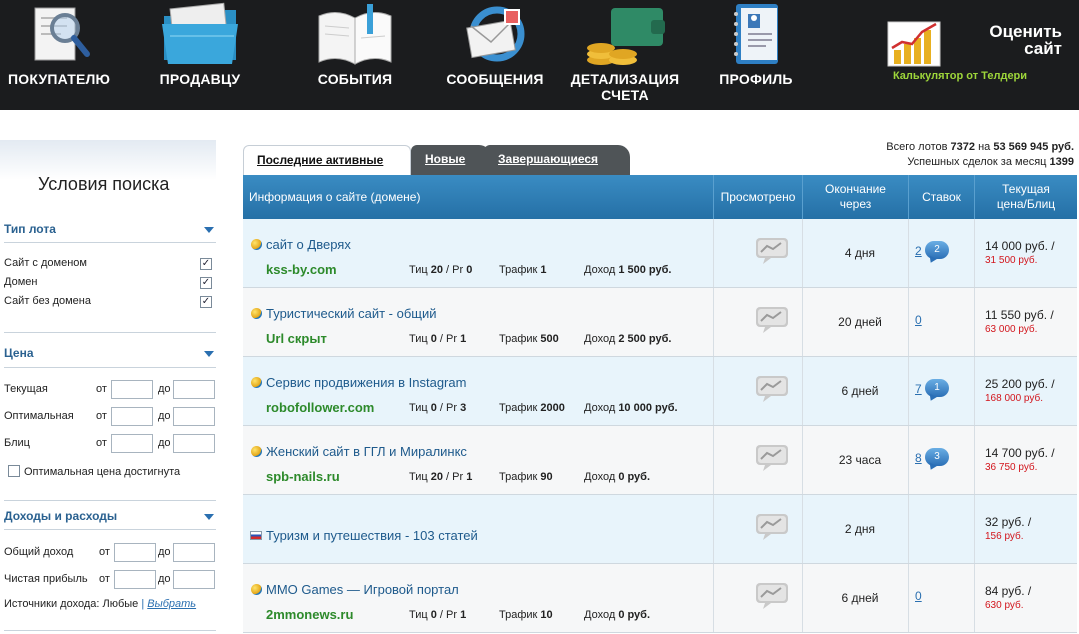 The width and height of the screenshot is (1079, 634). Describe the element at coordinates (918, 389) in the screenshot. I see `lot-bids-link: 7` at that location.